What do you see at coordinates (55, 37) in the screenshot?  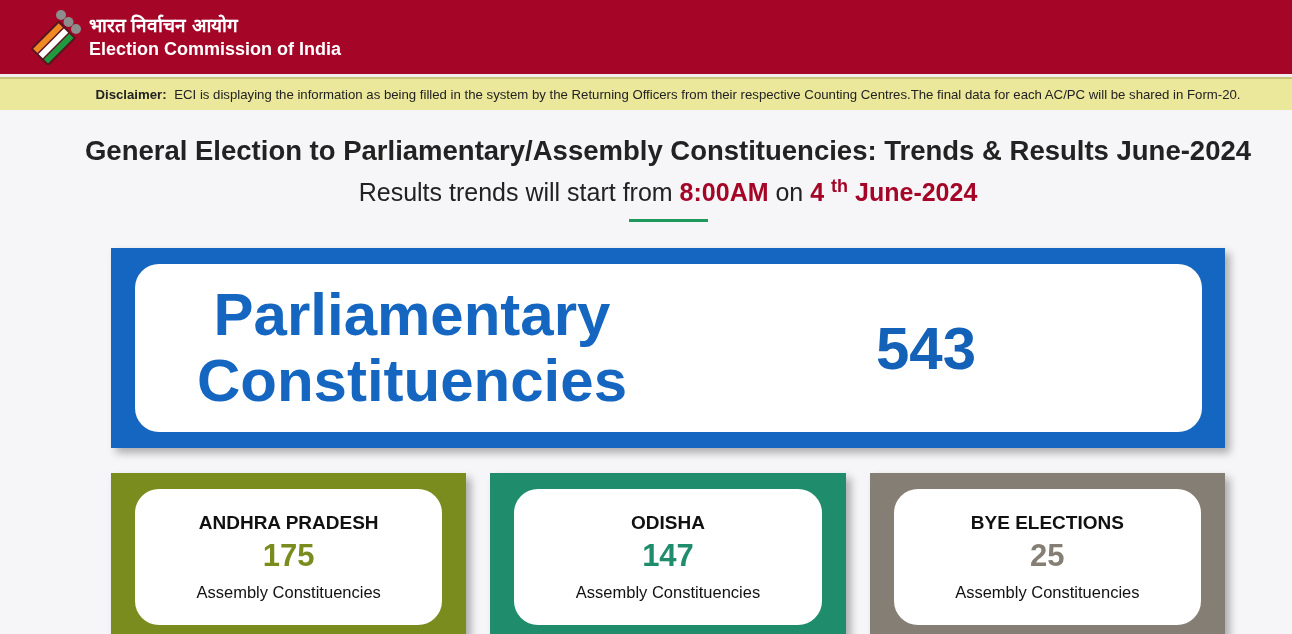 I see `logo-icon` at bounding box center [55, 37].